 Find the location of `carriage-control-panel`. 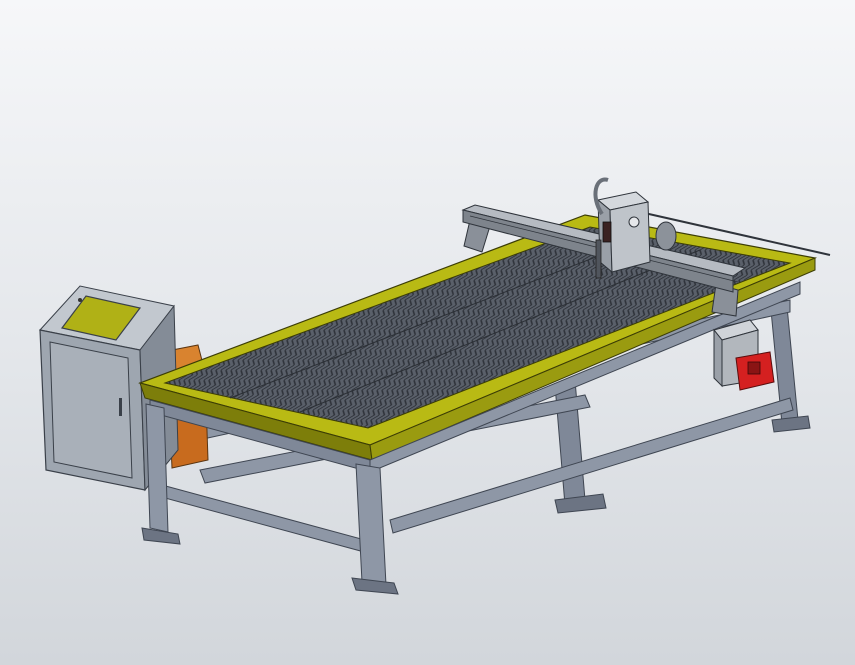

carriage-control-panel is located at coordinates (607, 232).